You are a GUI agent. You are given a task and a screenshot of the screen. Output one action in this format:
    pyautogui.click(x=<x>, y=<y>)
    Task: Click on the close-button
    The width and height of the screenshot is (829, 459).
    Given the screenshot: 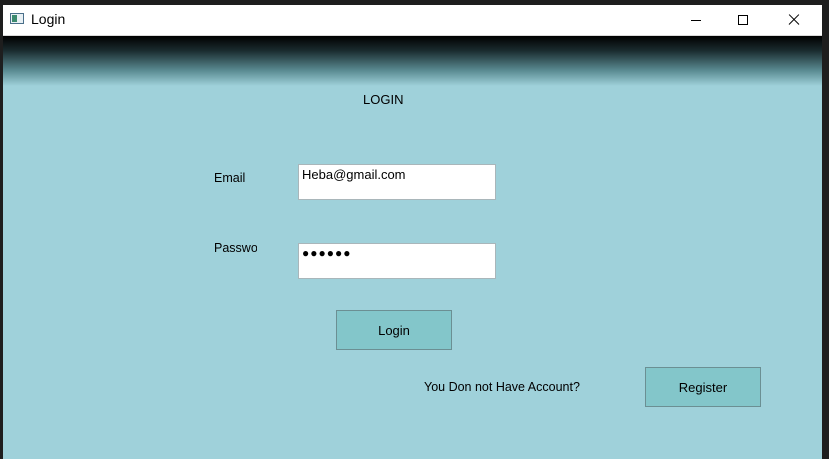 What is the action you would take?
    pyautogui.click(x=794, y=20)
    